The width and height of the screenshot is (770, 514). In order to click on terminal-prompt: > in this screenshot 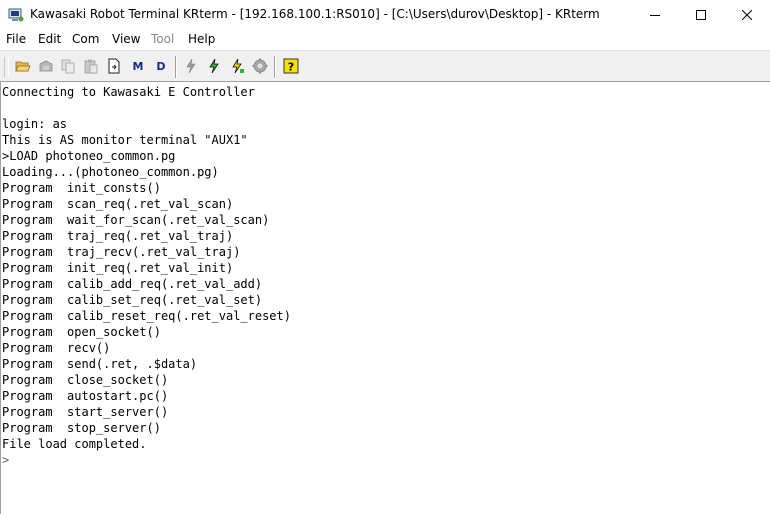, I will do `click(5, 460)`.